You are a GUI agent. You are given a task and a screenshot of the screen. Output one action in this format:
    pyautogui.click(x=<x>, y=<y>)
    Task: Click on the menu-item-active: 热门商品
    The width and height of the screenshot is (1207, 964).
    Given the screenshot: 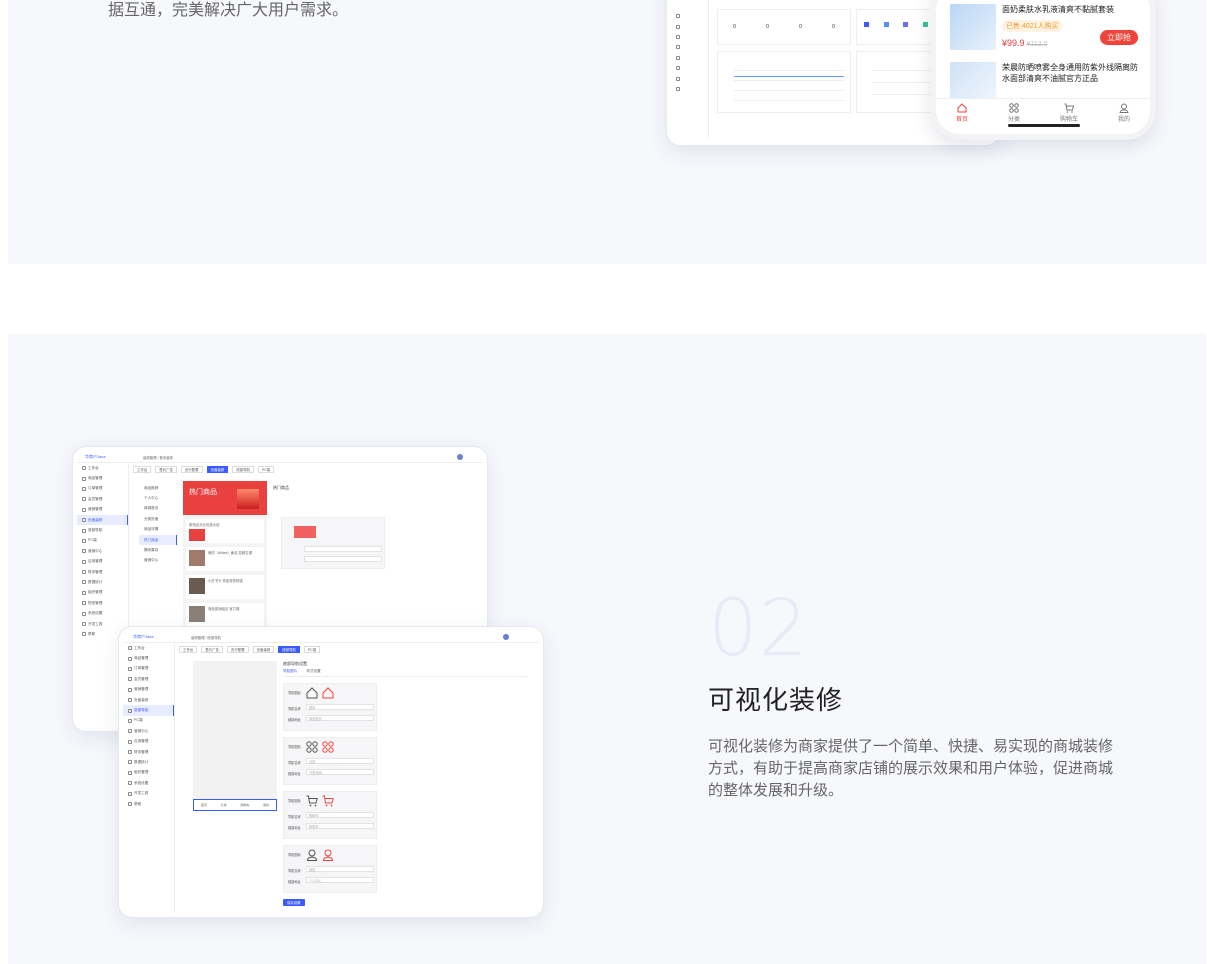 What is the action you would take?
    pyautogui.click(x=158, y=540)
    